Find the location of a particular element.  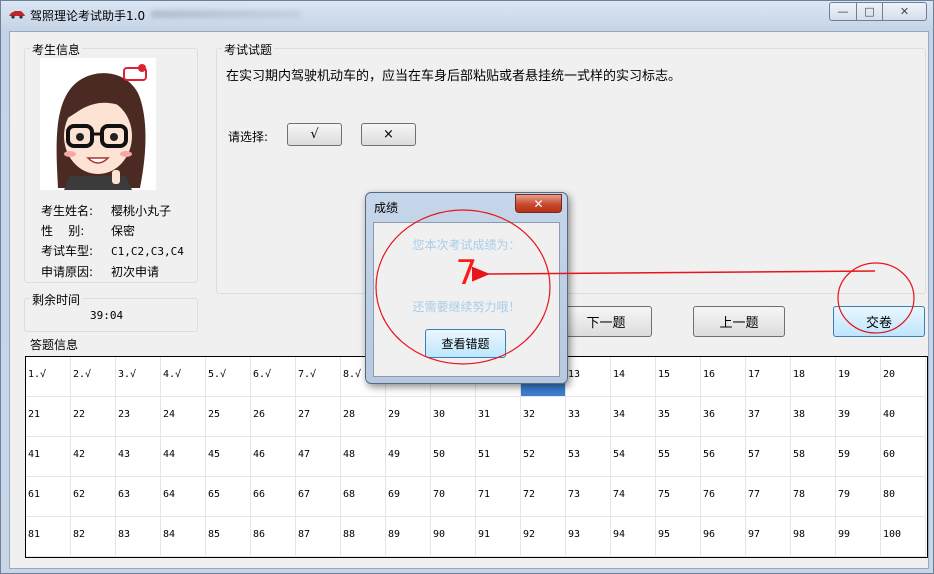

answer-cell: 59 is located at coordinates (858, 457).